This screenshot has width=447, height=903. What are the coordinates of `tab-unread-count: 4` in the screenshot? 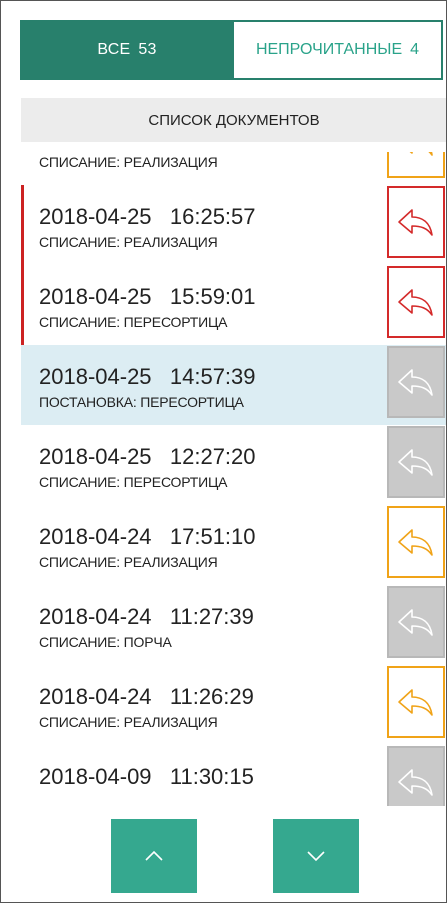 It's located at (415, 49).